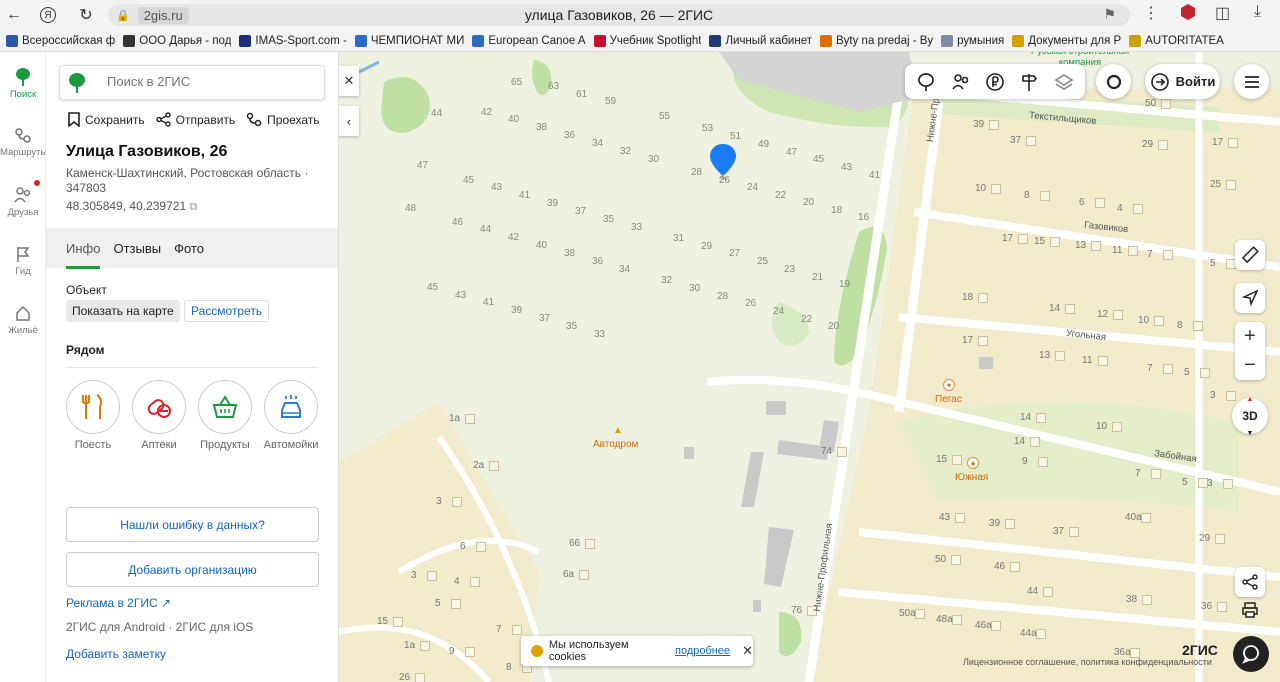 Image resolution: width=1280 pixels, height=682 pixels. What do you see at coordinates (947, 40) in the screenshot?
I see `site-favicon-icon` at bounding box center [947, 40].